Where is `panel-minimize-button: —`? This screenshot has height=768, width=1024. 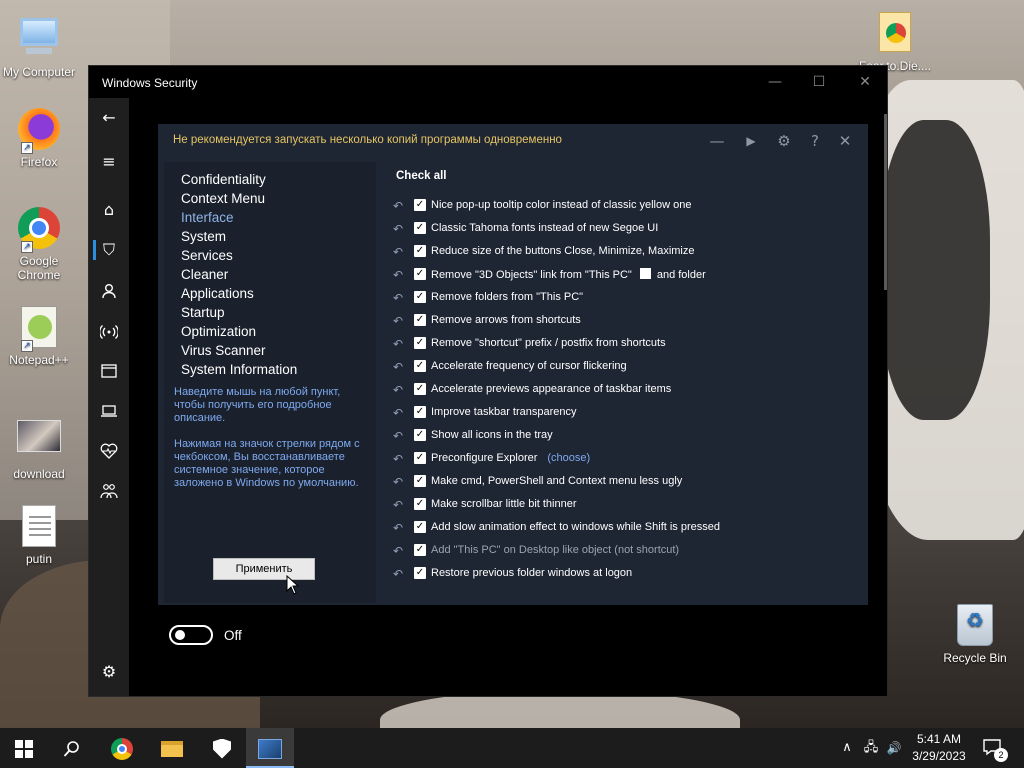 panel-minimize-button: — is located at coordinates (717, 141).